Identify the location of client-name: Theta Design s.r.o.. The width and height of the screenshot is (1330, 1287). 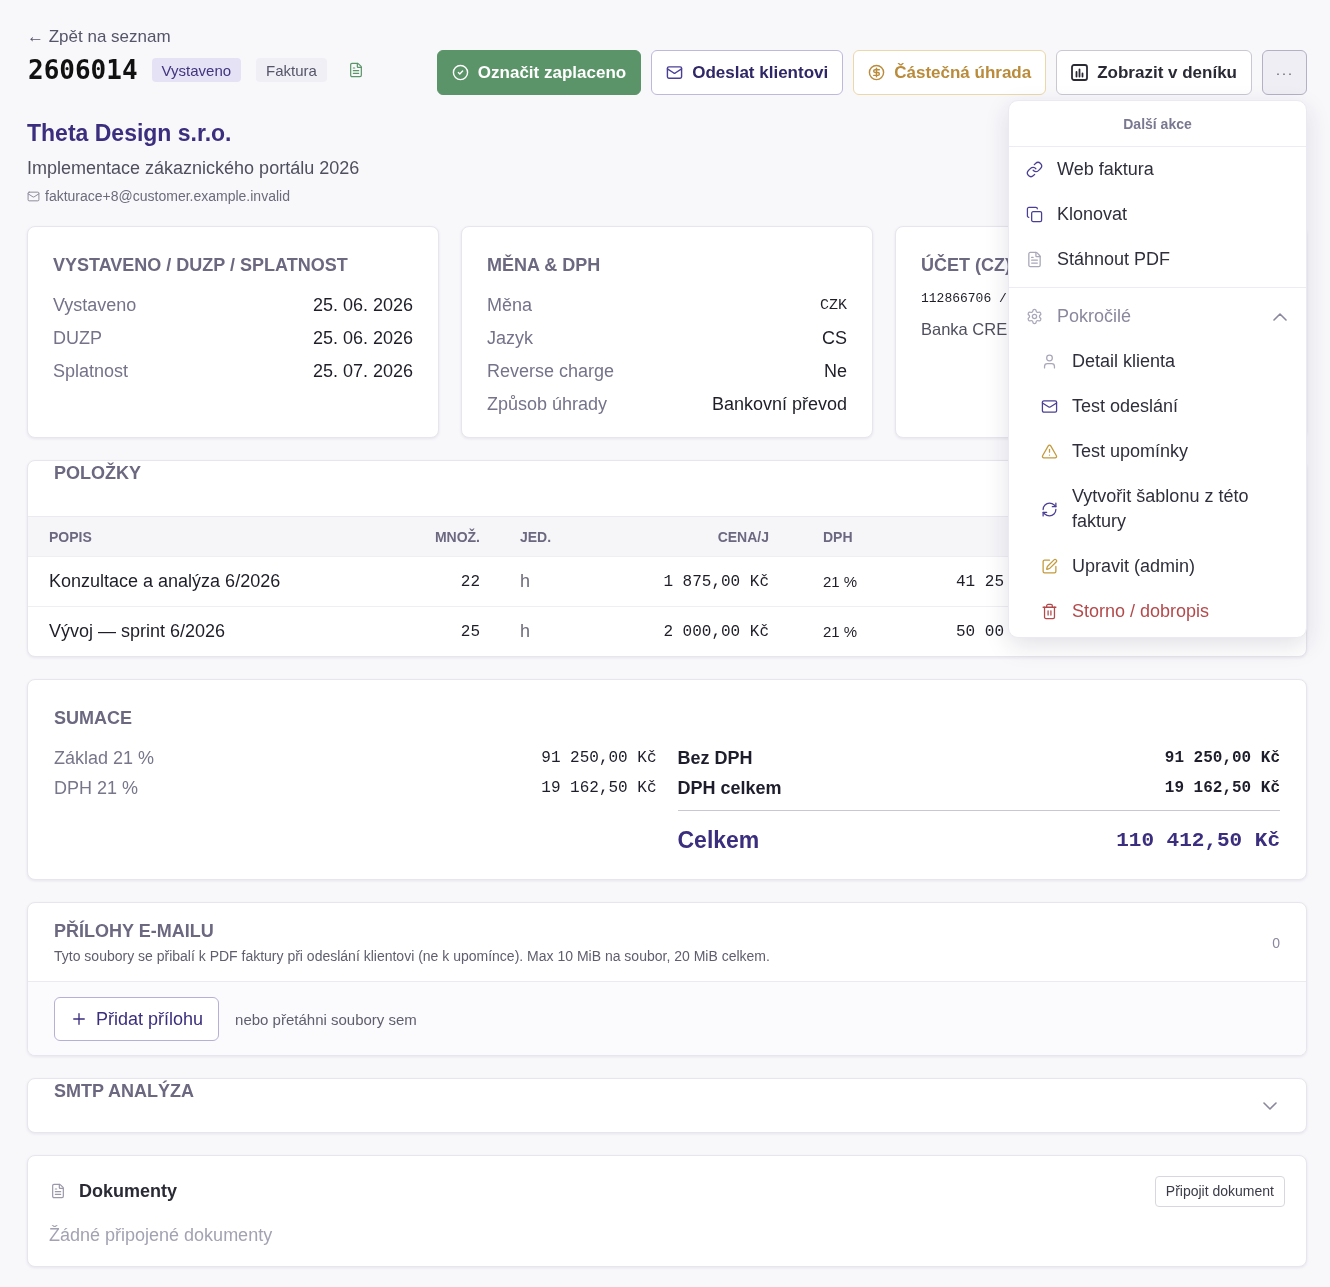
(129, 133).